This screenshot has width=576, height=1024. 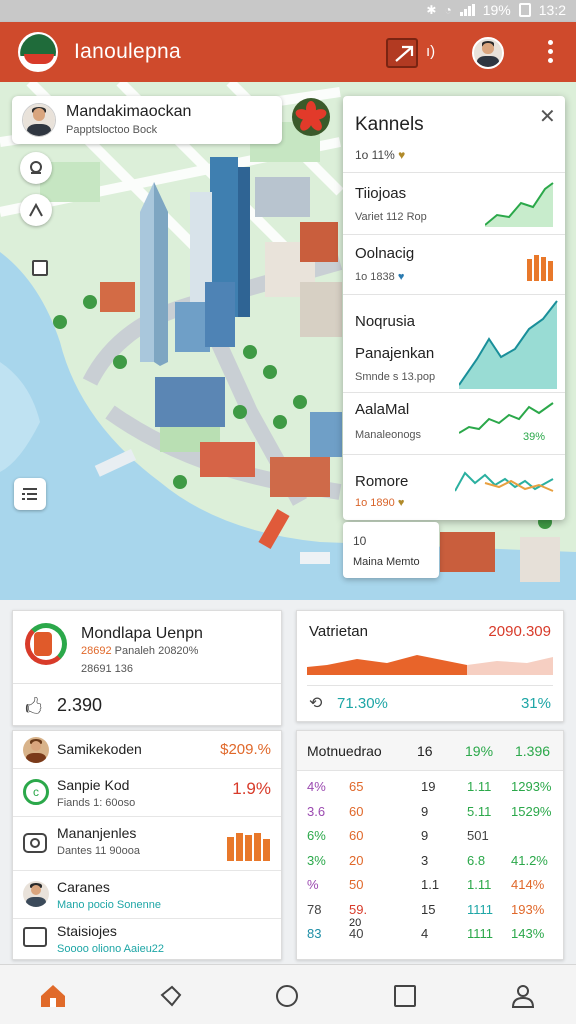 What do you see at coordinates (425, 933) in the screenshot?
I see `table-cell: 4` at bounding box center [425, 933].